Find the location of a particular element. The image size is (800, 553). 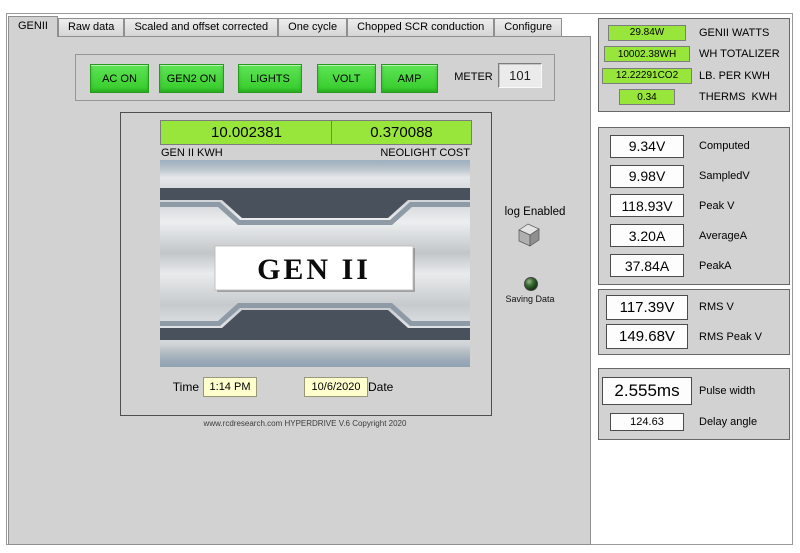

gen2-kwh-label: GEN II KWH is located at coordinates (192, 153).